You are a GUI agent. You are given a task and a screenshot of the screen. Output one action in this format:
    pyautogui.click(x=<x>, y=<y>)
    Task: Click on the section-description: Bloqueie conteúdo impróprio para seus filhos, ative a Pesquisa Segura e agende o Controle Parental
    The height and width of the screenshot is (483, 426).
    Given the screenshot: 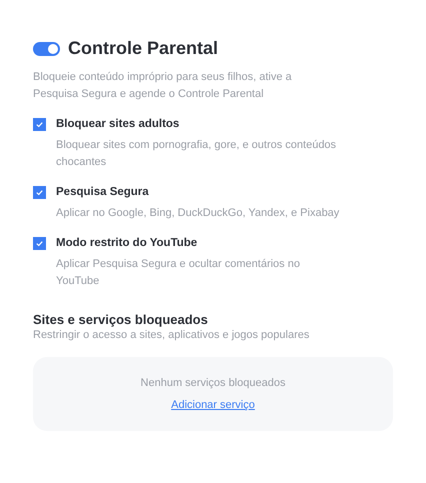 What is the action you would take?
    pyautogui.click(x=163, y=86)
    